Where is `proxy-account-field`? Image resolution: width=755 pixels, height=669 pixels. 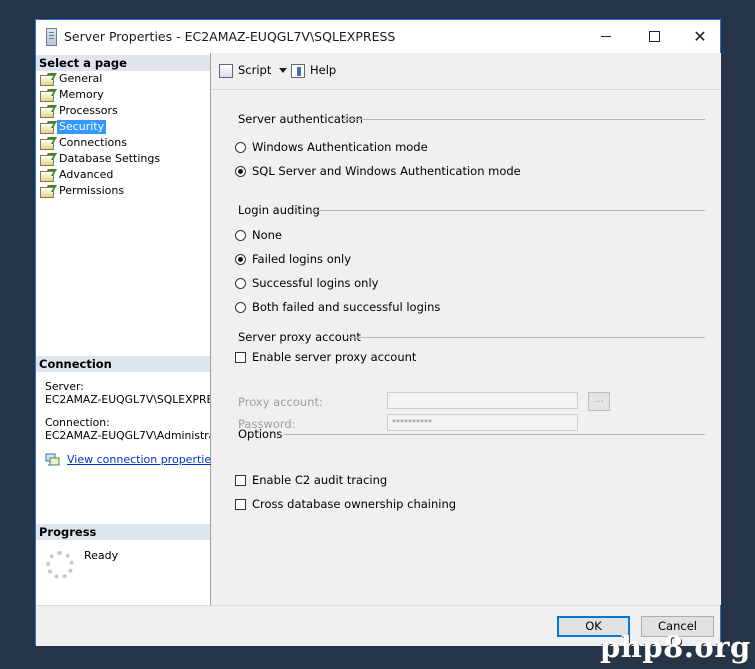 proxy-account-field is located at coordinates (482, 400).